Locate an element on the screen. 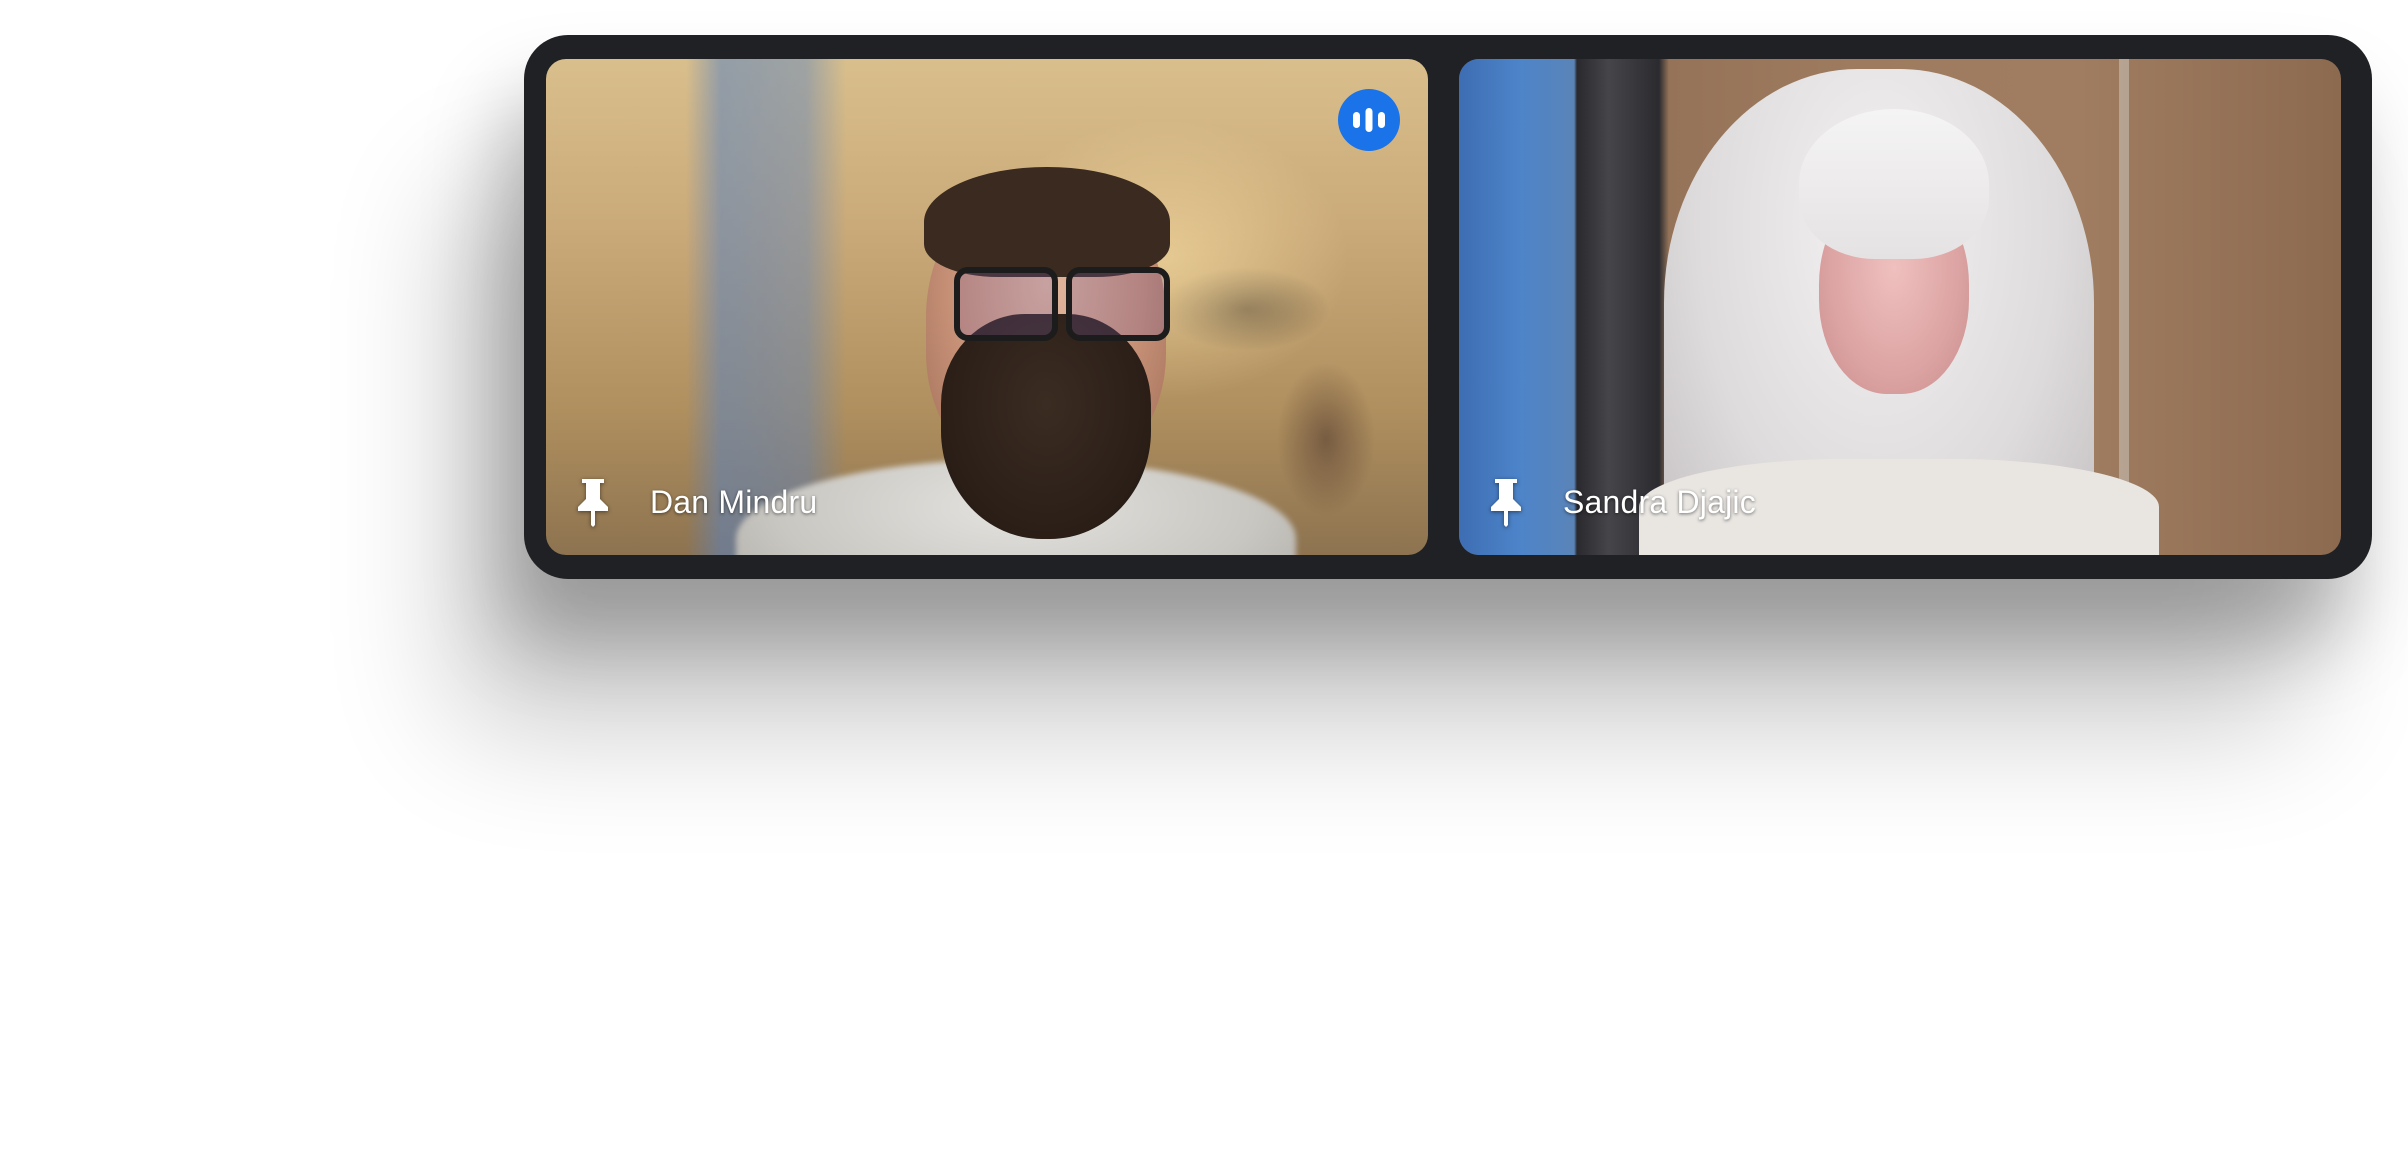  participant-label: Sandra Djajic is located at coordinates (1607, 511).